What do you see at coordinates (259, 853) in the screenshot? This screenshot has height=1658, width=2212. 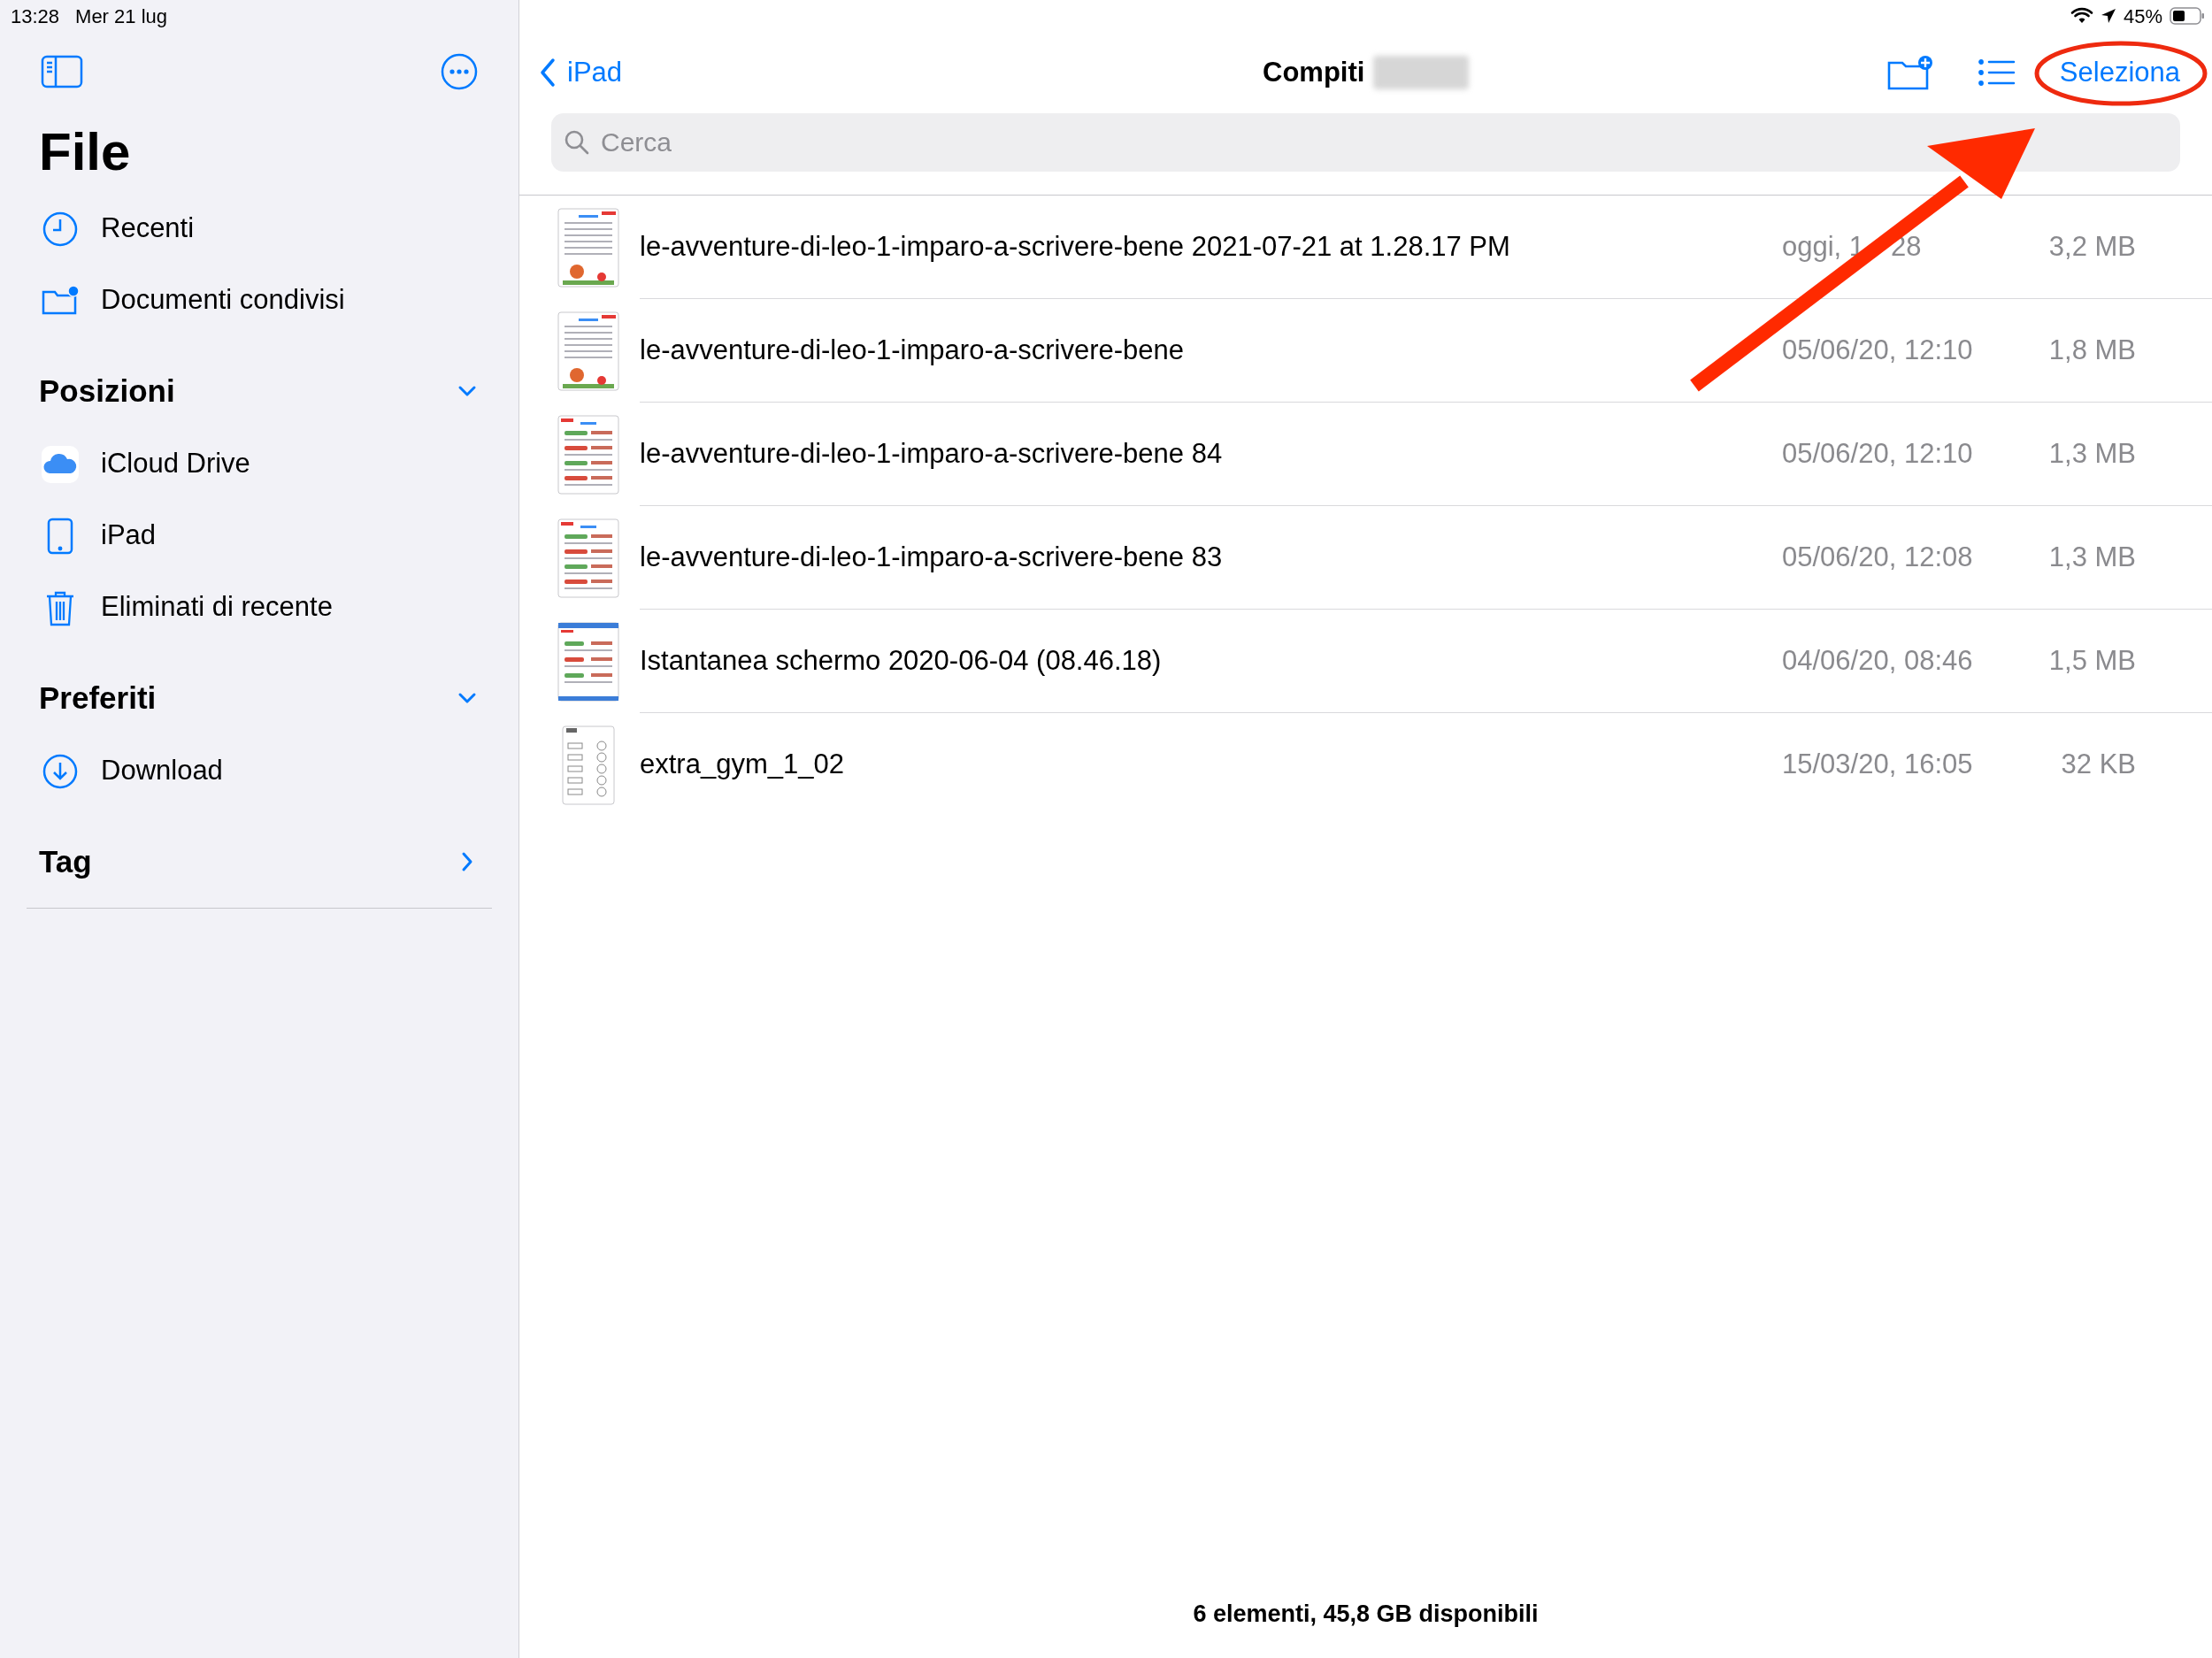 I see `section-header: Tag` at bounding box center [259, 853].